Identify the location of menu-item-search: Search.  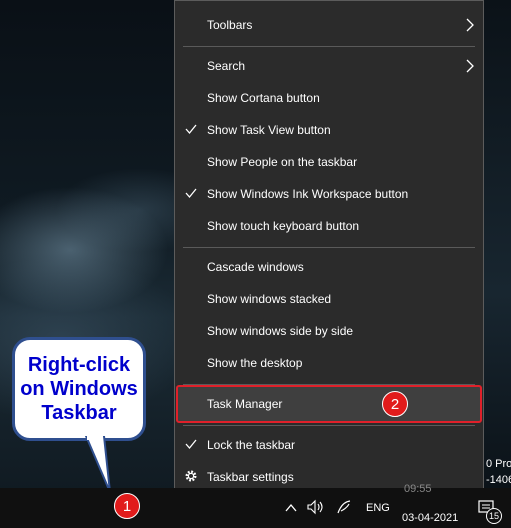
(329, 66).